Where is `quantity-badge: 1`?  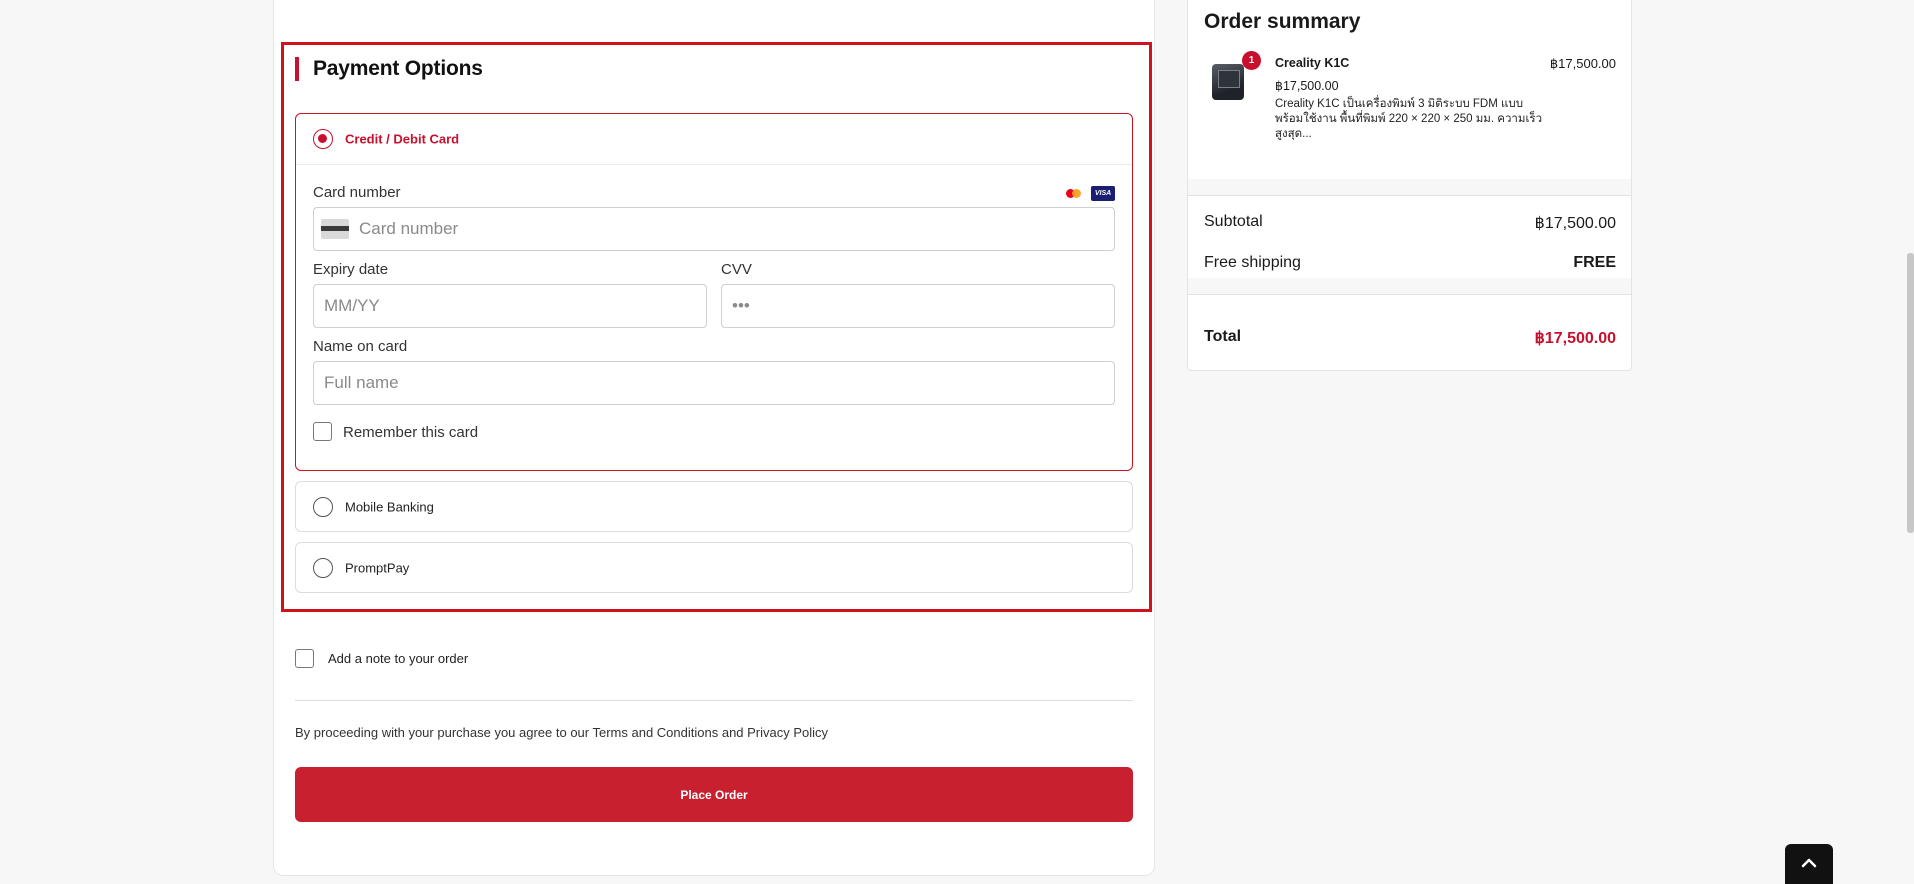 quantity-badge: 1 is located at coordinates (1251, 60).